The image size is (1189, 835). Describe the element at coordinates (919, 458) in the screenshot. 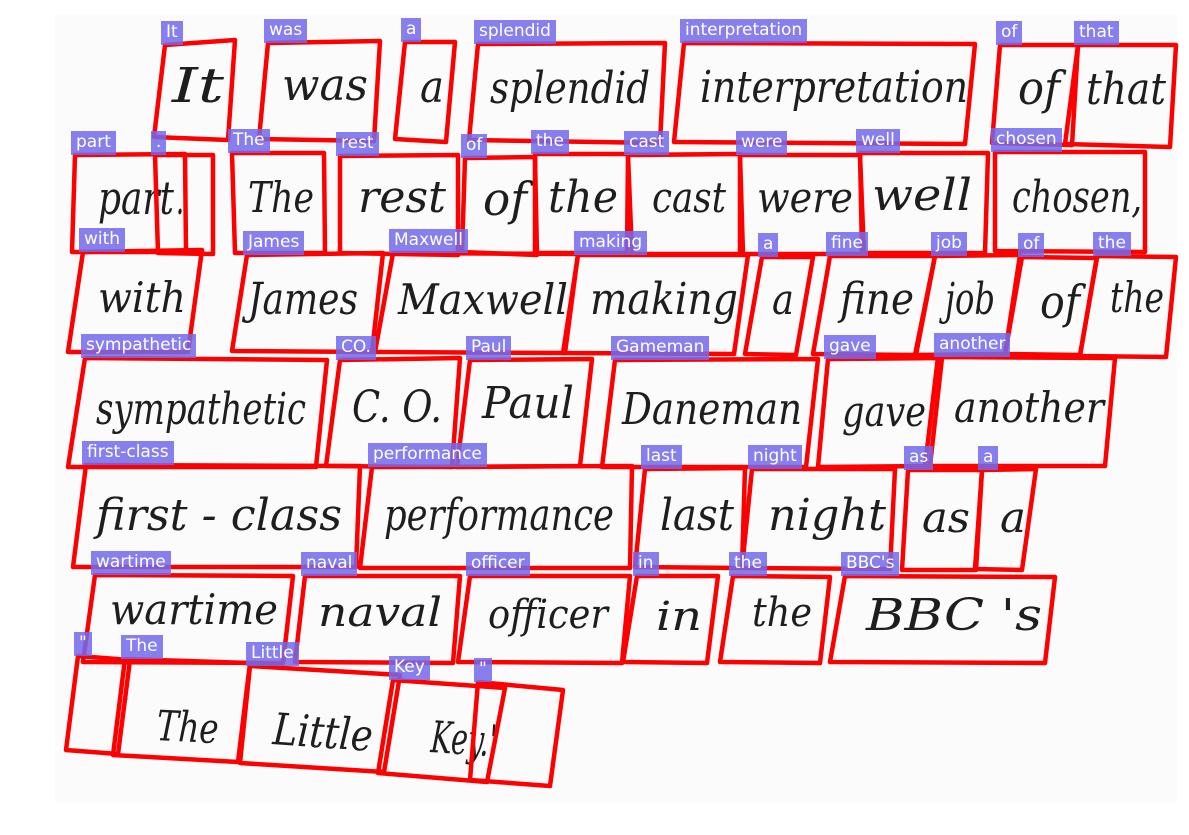

I see `word-label: as` at that location.